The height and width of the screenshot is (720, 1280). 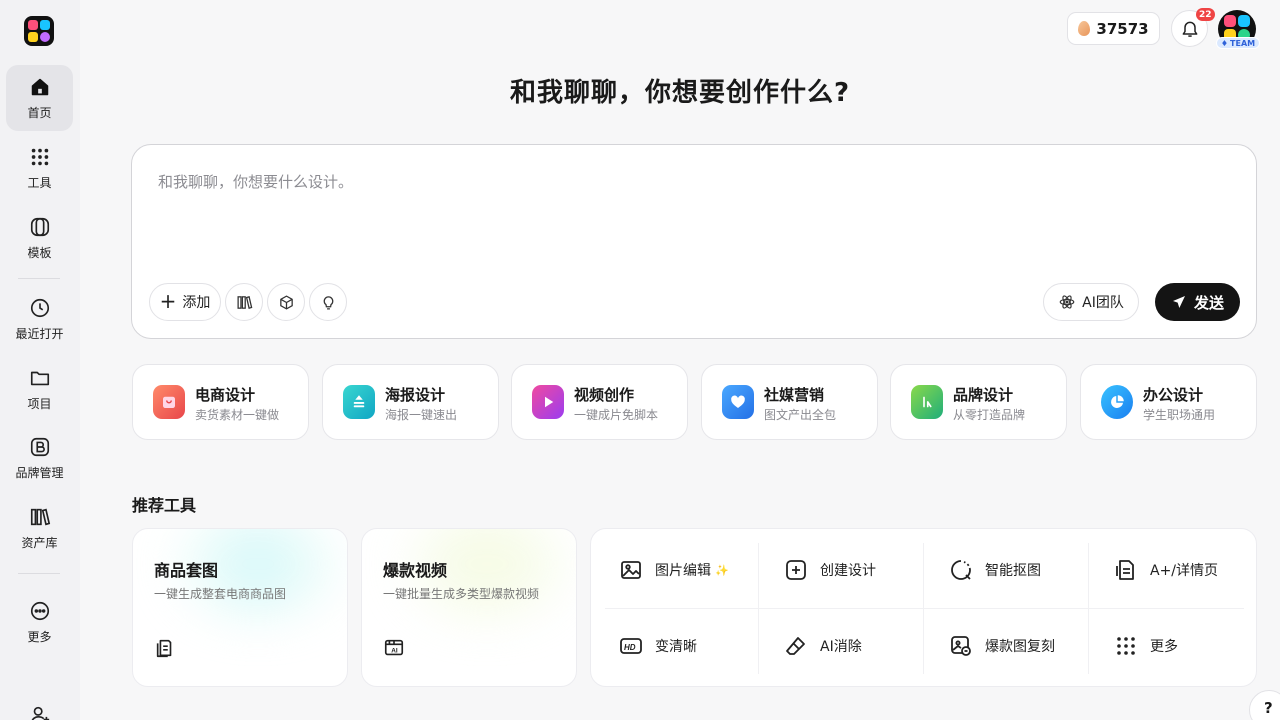 I want to click on plus-icon: +, so click(x=168, y=301).